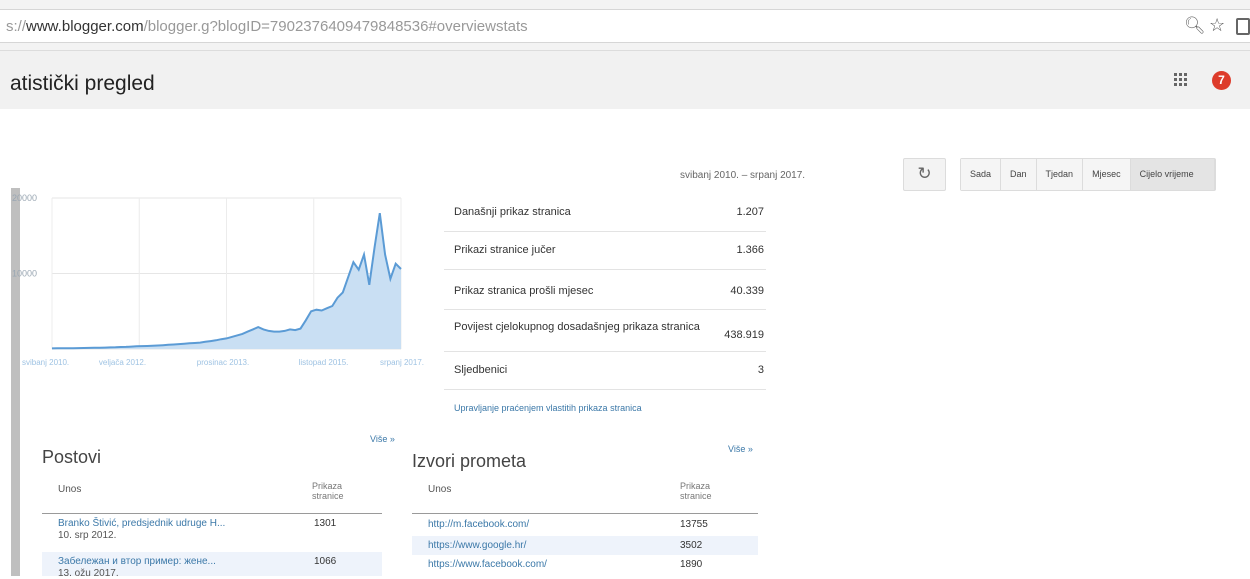 The width and height of the screenshot is (1250, 579). What do you see at coordinates (477, 545) in the screenshot?
I see `traffic-source-link: https://www.google.hr/` at bounding box center [477, 545].